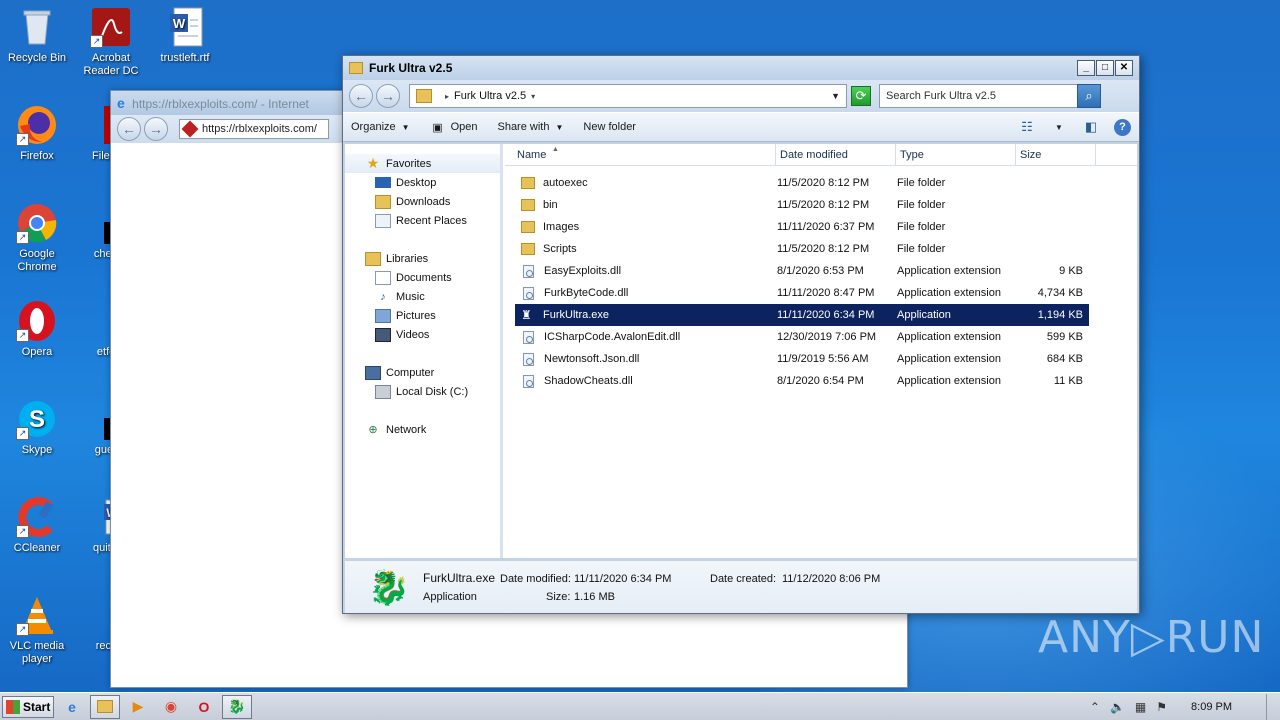  What do you see at coordinates (185, 35) in the screenshot?
I see `desktop-icon-trustleft: W trustleft.rtf` at bounding box center [185, 35].